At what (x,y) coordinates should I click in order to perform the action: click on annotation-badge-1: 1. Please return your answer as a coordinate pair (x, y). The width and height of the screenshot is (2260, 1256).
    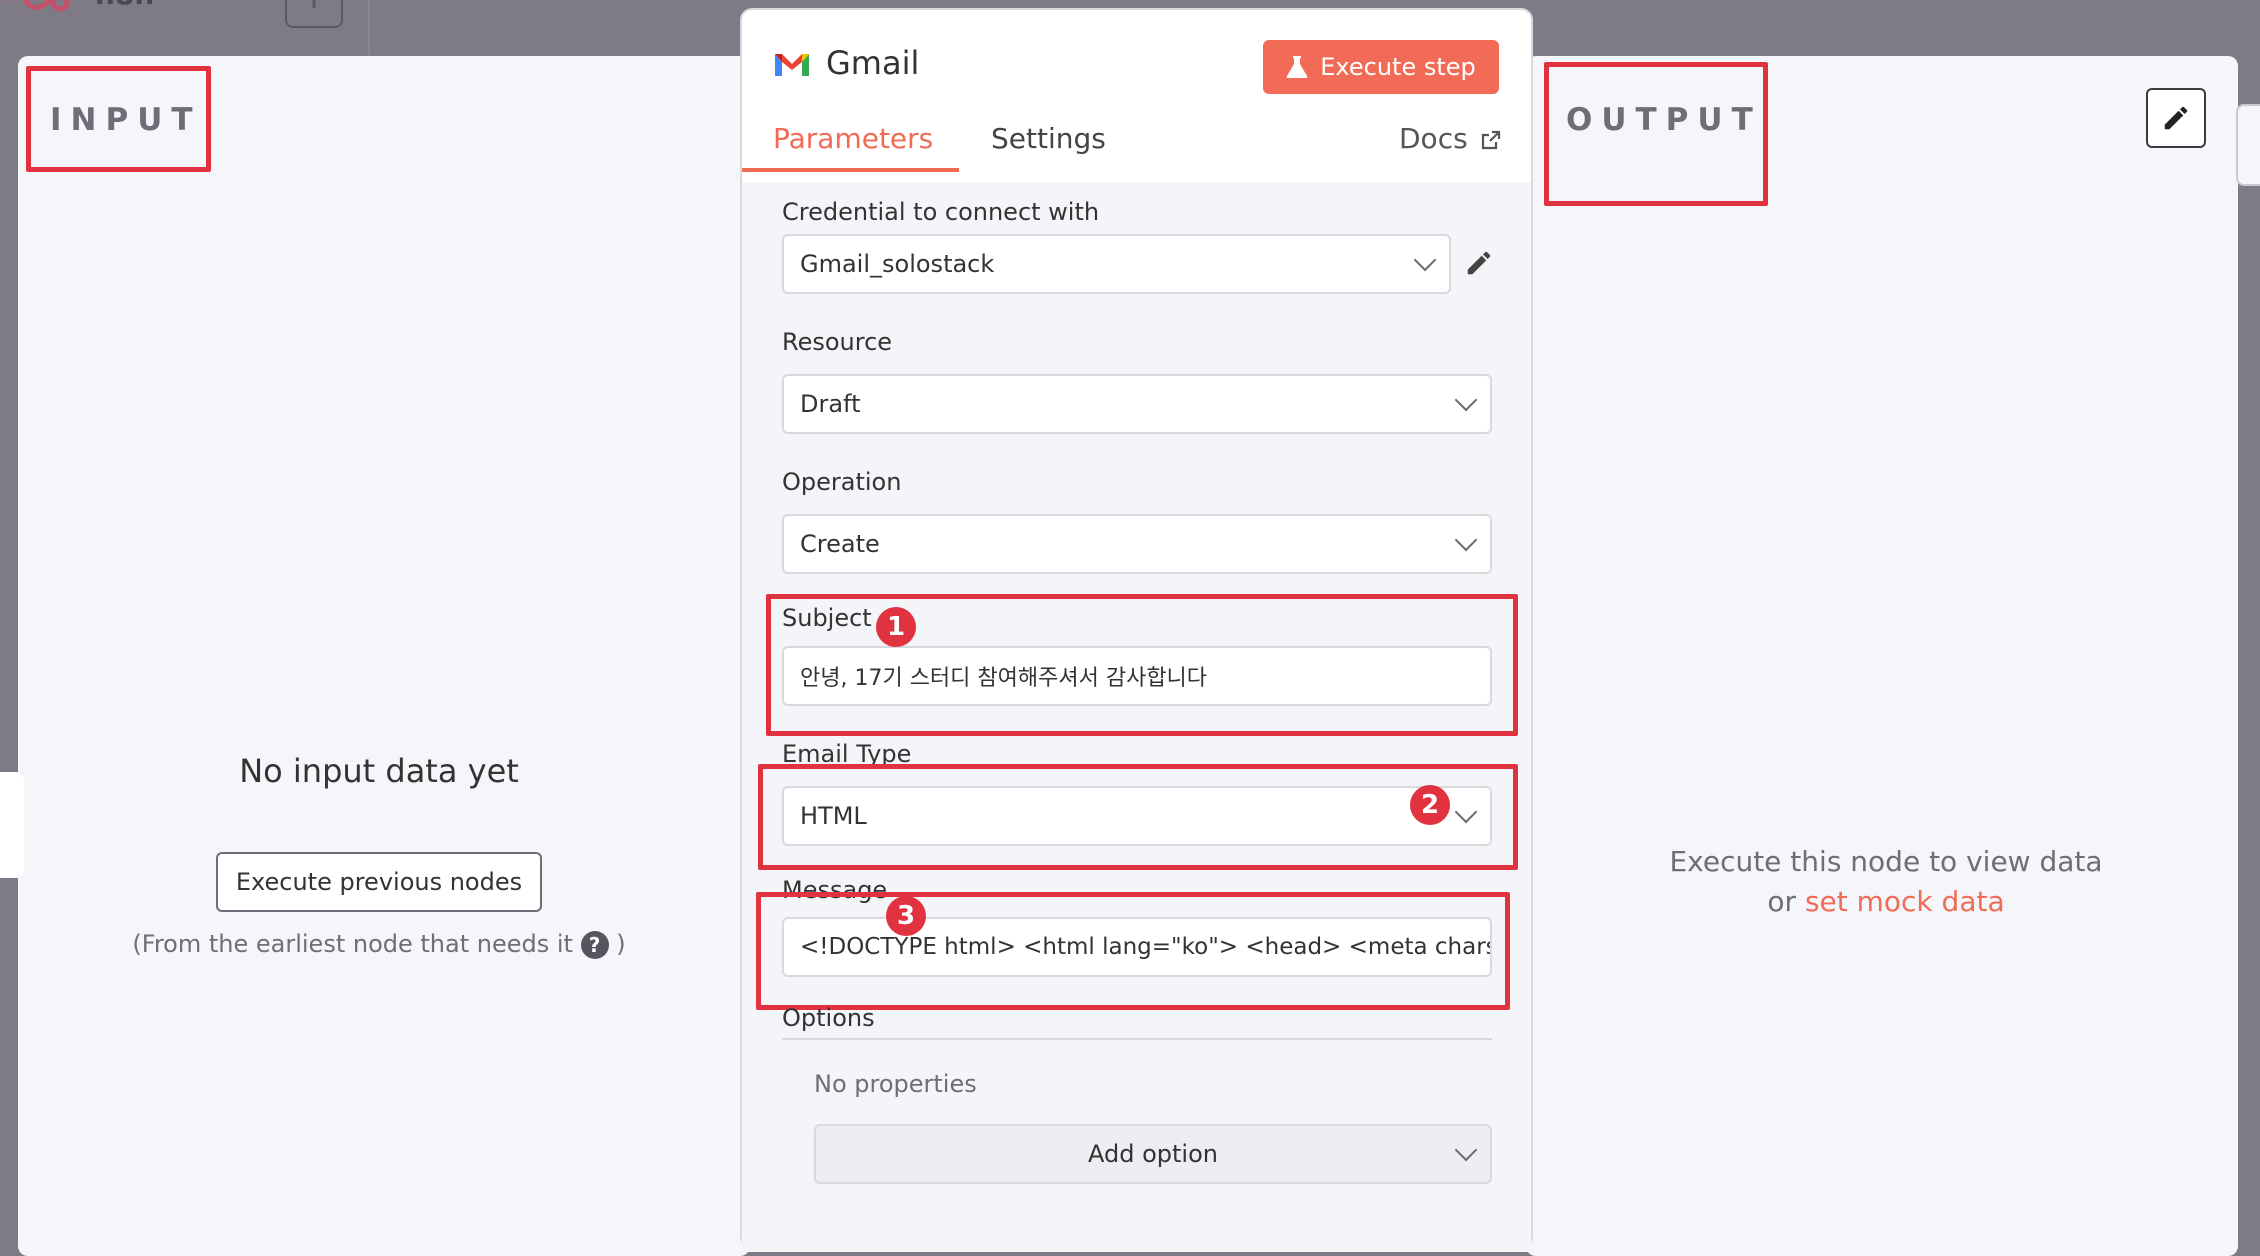
    Looking at the image, I should click on (896, 627).